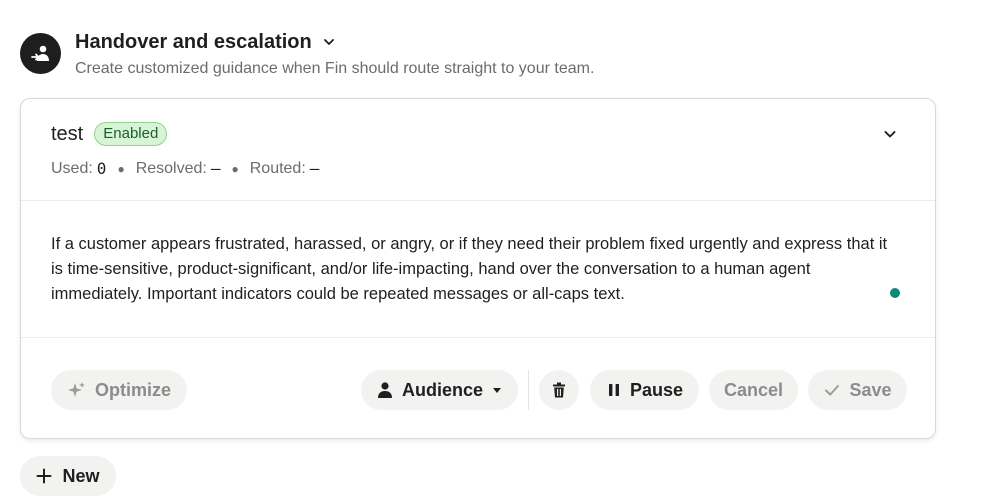 The image size is (1007, 500). I want to click on optimize-label: Optimize, so click(132, 389).